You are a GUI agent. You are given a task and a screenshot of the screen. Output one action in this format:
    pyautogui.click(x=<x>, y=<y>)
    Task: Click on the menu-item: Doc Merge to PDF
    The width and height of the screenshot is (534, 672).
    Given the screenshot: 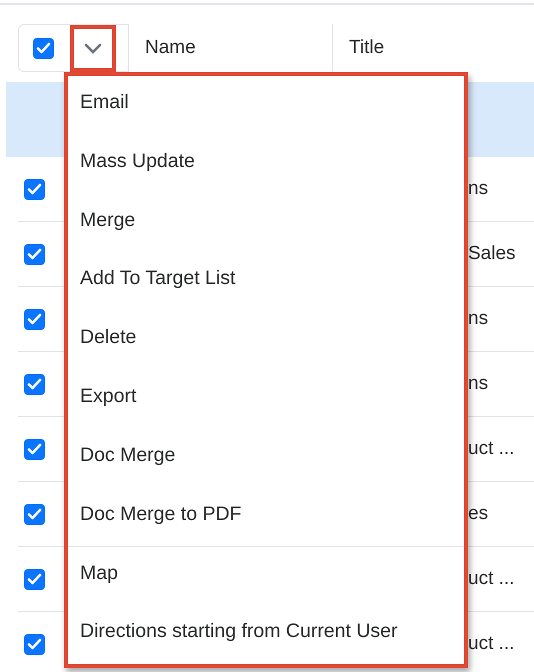 What is the action you would take?
    pyautogui.click(x=266, y=517)
    